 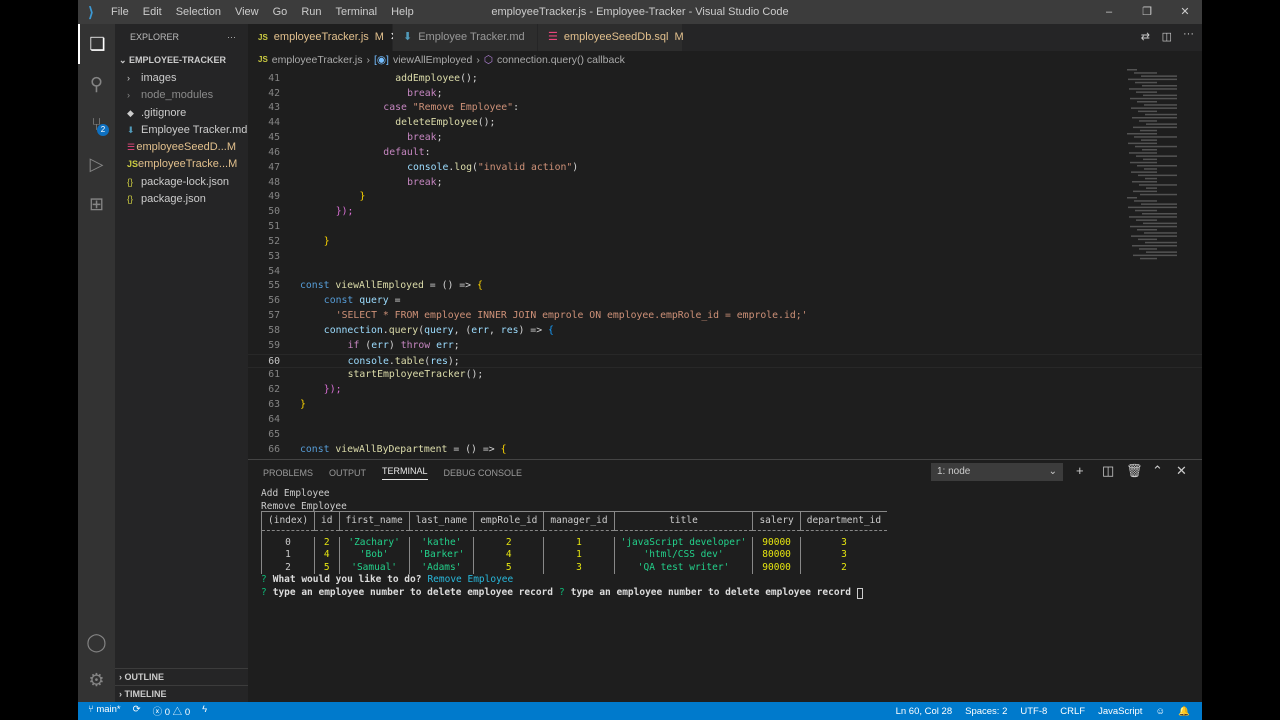 I want to click on compare-icon: ⇄, so click(x=1145, y=36).